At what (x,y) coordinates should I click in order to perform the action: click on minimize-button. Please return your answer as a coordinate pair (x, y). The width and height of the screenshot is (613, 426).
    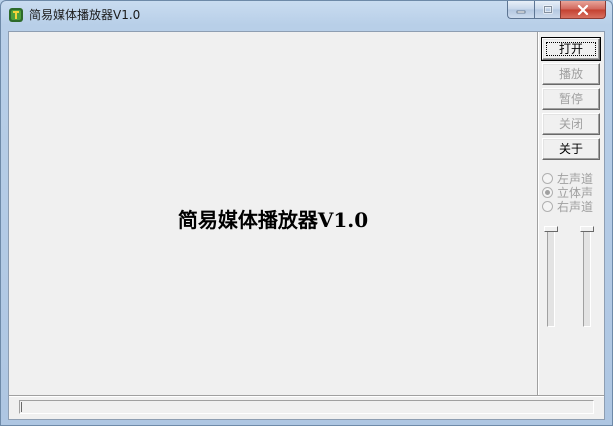
    Looking at the image, I should click on (520, 10).